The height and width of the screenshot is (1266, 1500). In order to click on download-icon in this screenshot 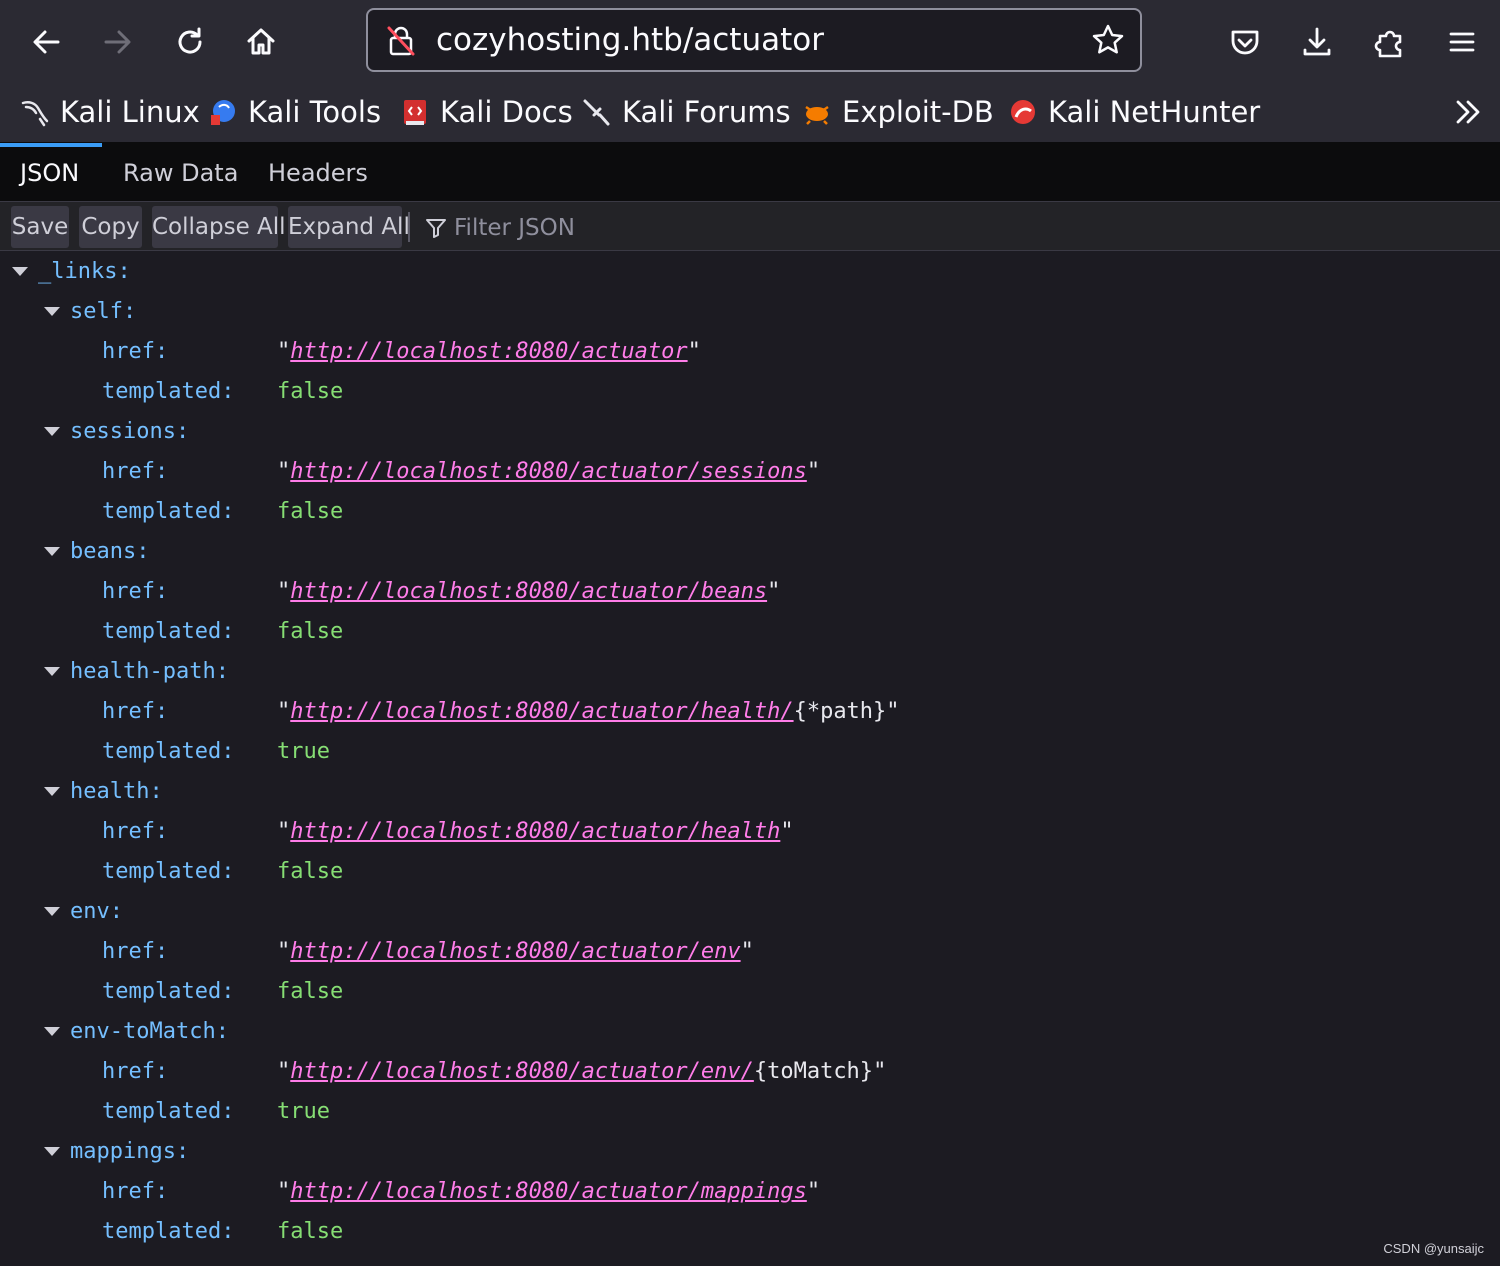, I will do `click(1317, 41)`.